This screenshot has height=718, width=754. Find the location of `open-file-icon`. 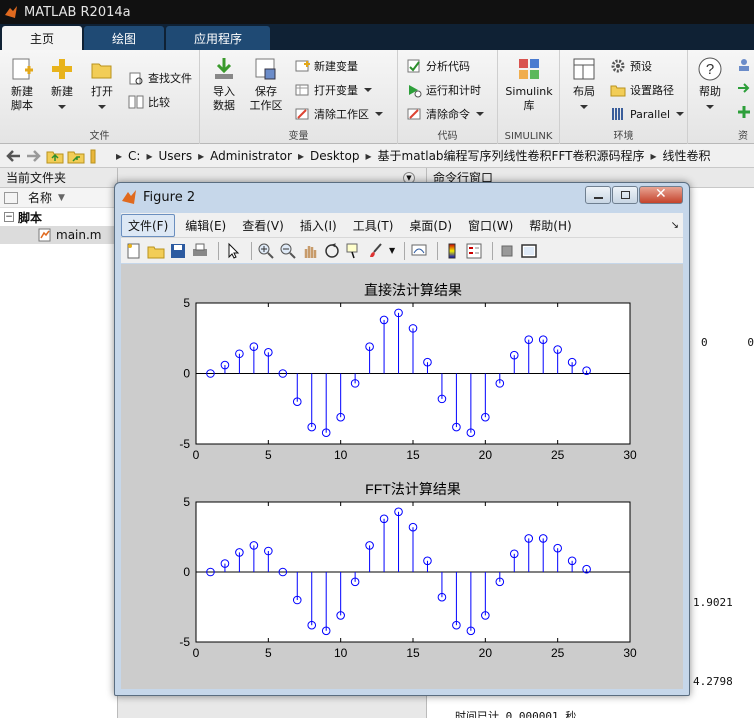

open-file-icon is located at coordinates (156, 251).